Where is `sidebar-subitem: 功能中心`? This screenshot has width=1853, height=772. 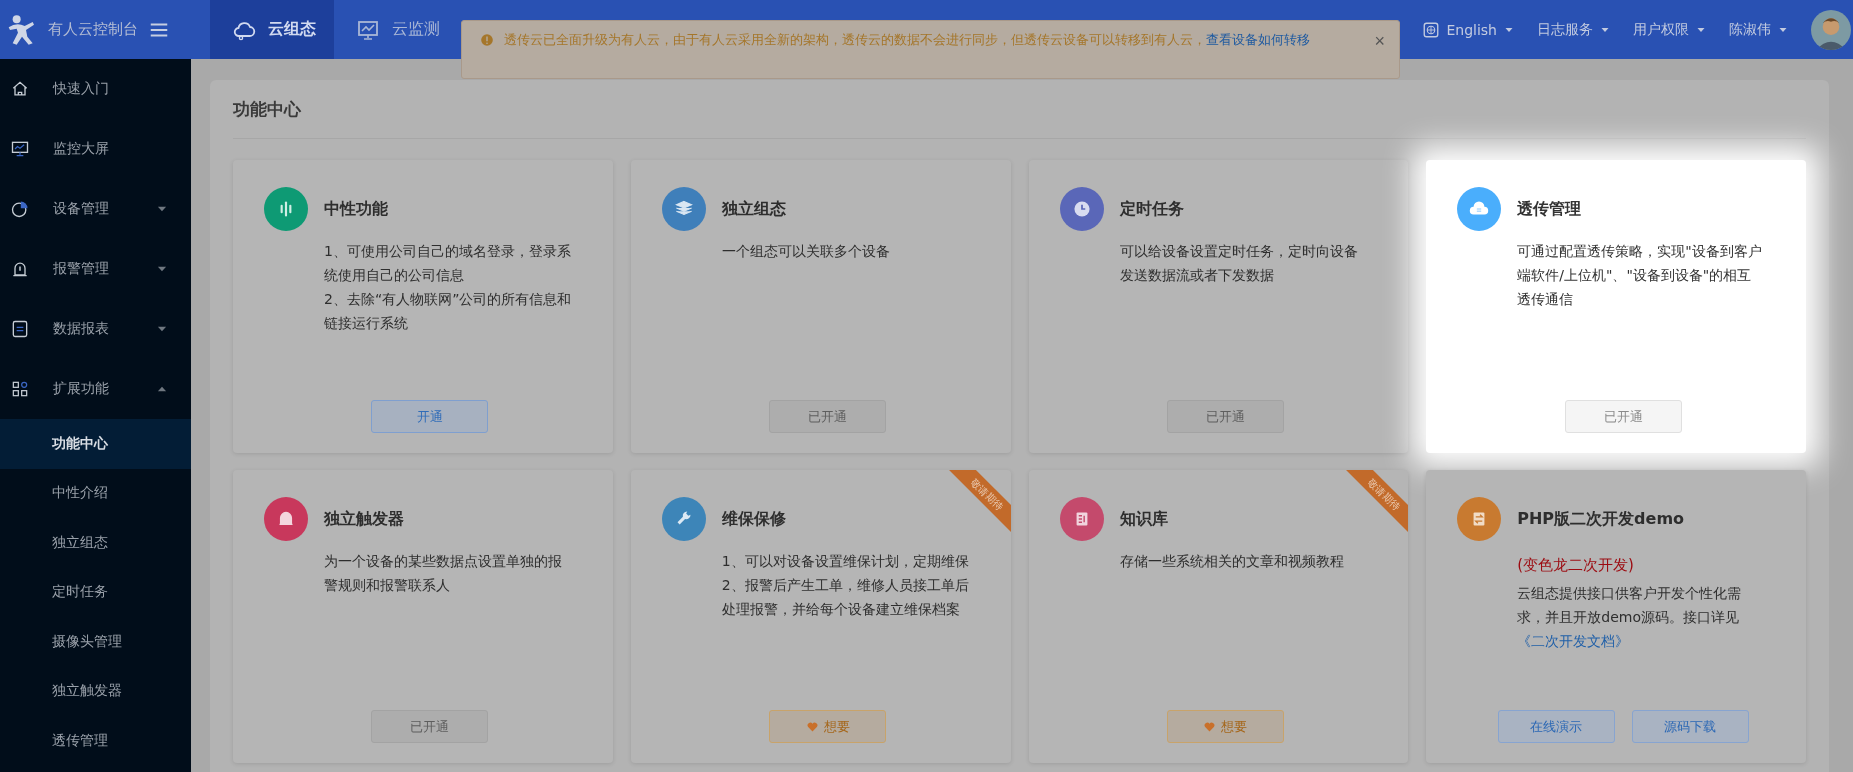
sidebar-subitem: 功能中心 is located at coordinates (95, 444).